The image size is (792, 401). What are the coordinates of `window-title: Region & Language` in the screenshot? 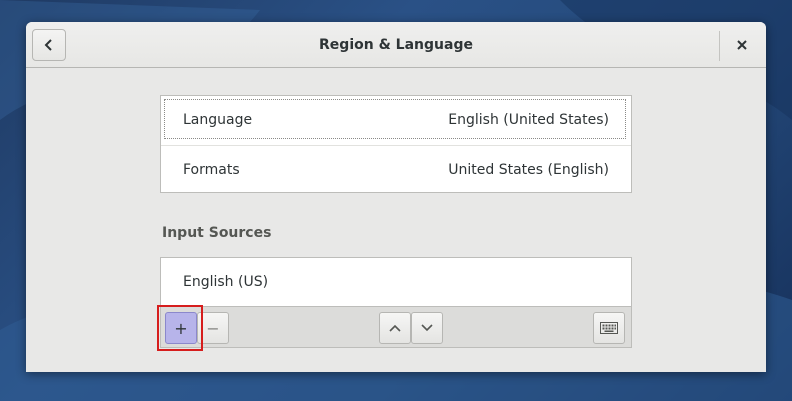 It's located at (396, 45).